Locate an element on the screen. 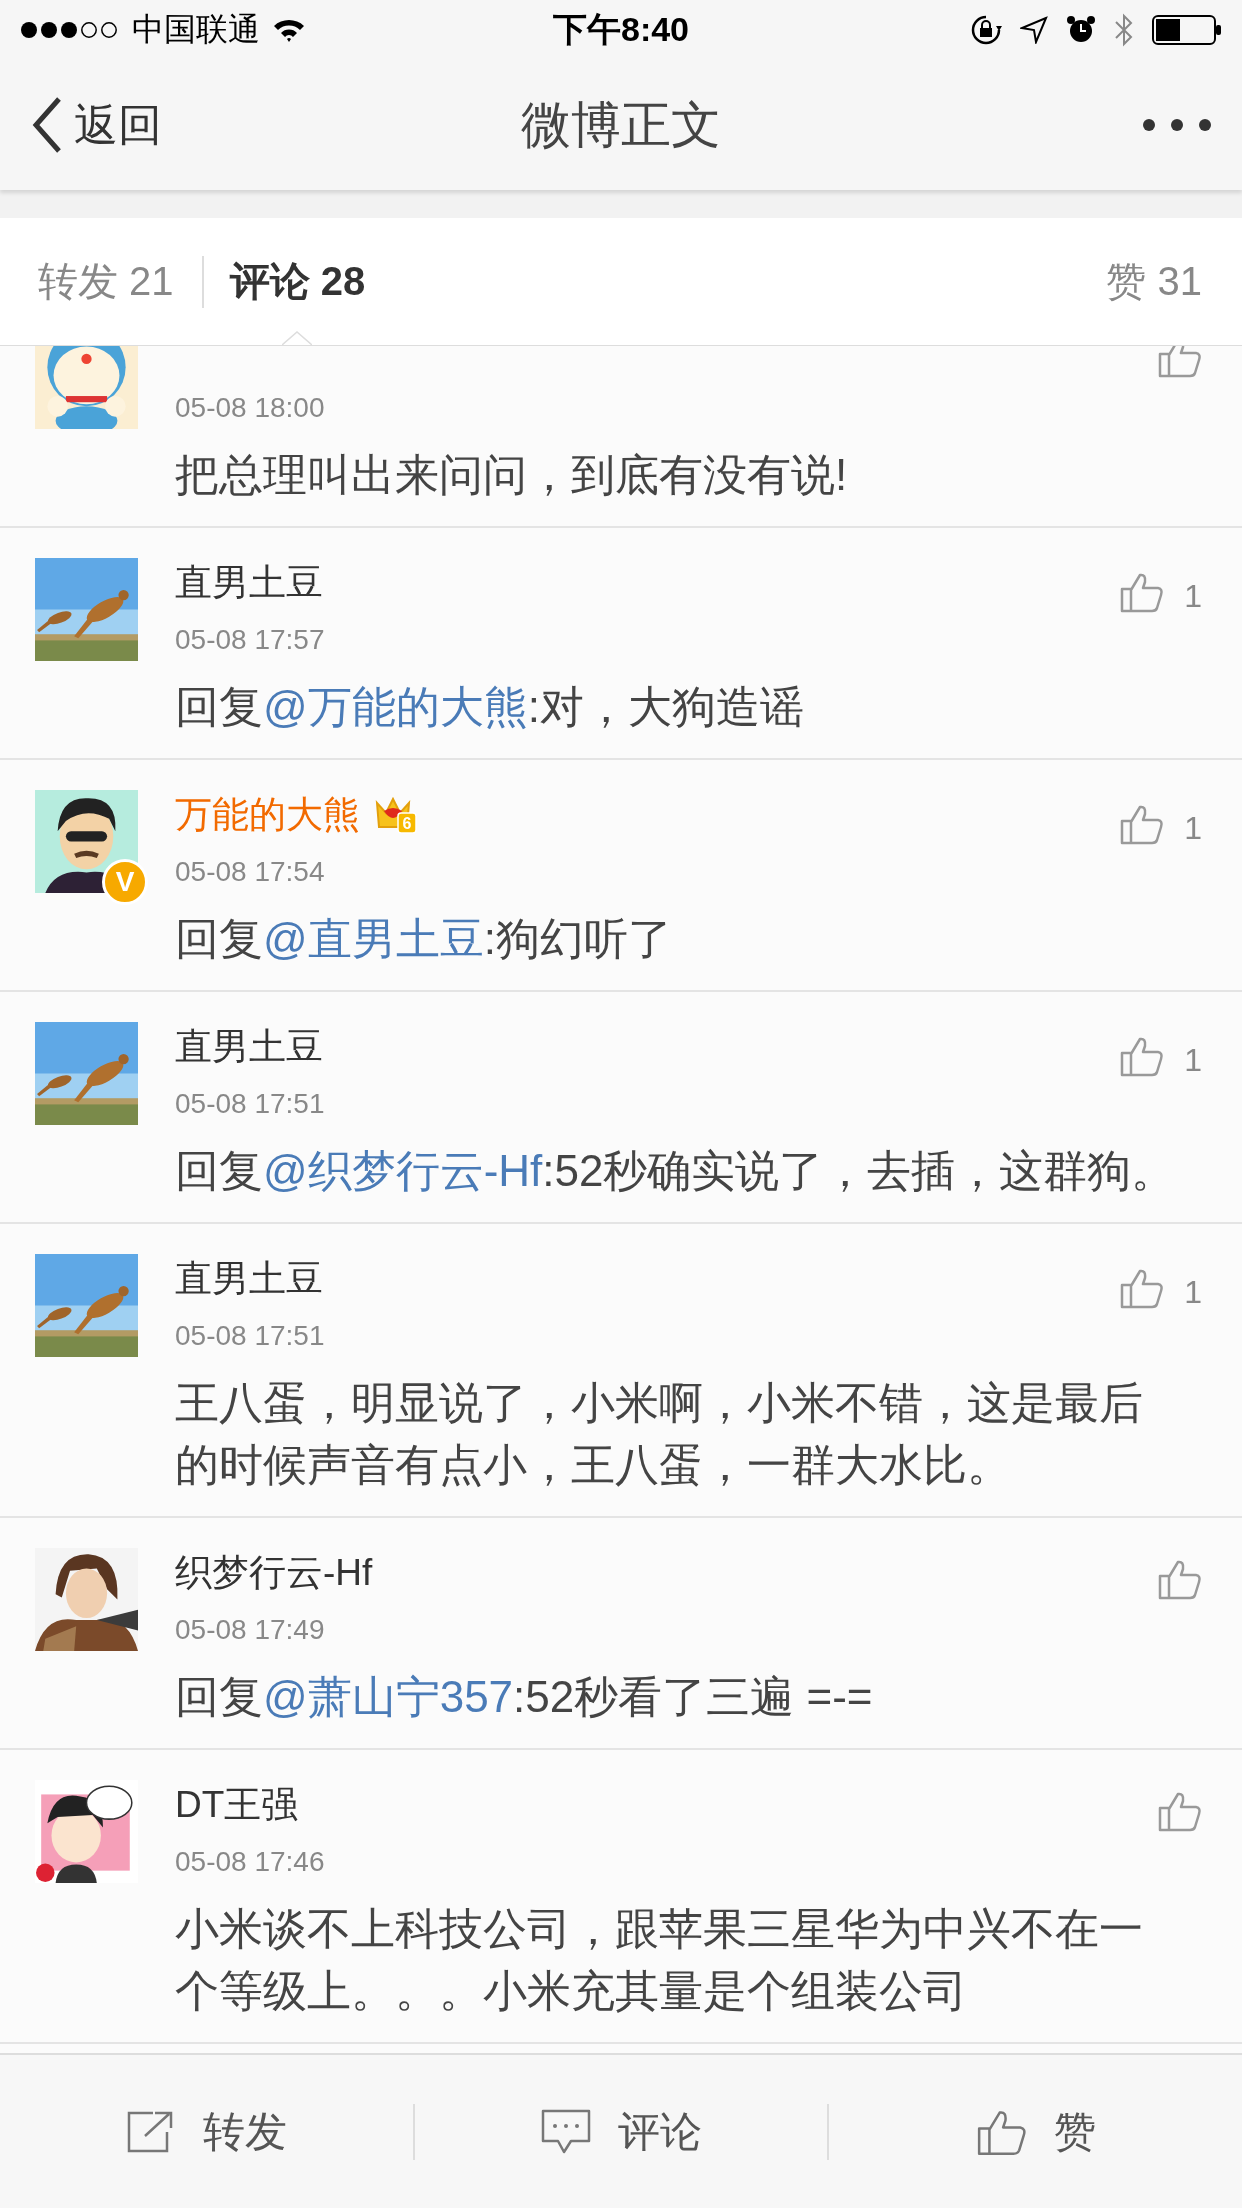 This screenshot has width=1242, height=2208. comment-text: 回复@直男土豆:狗幻听了 is located at coordinates (424, 939).